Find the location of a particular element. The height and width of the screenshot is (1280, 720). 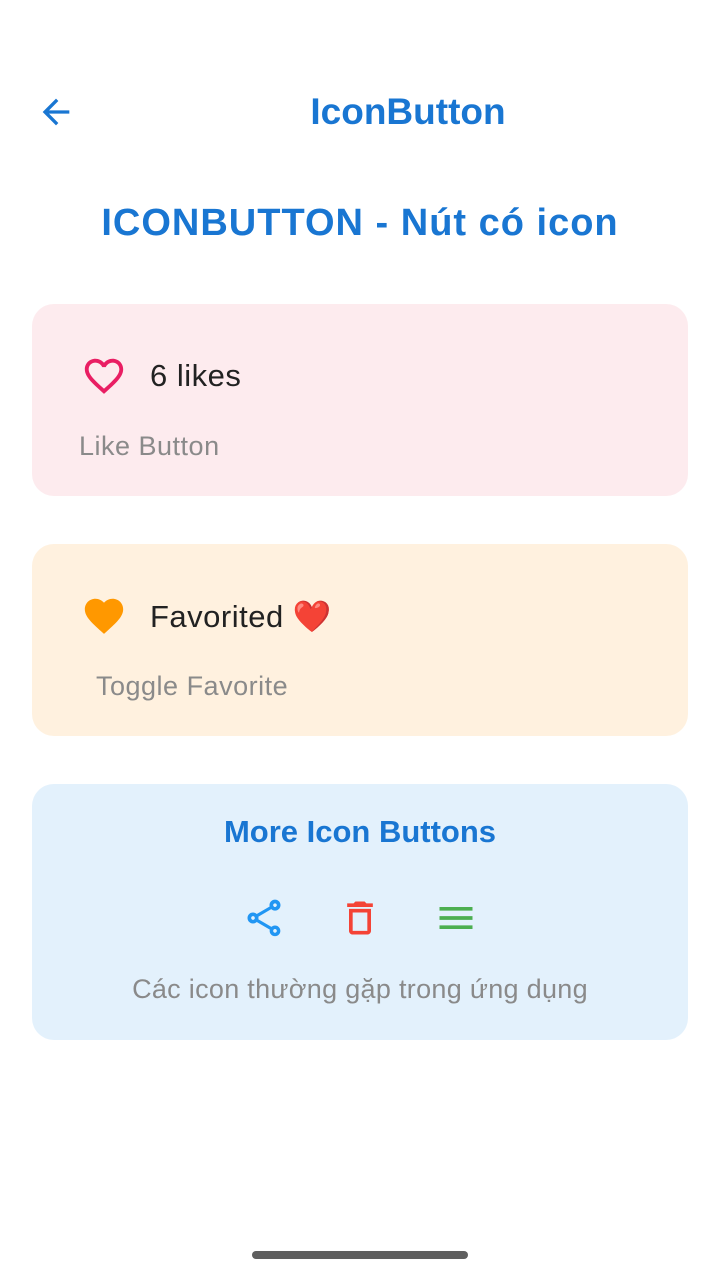

favorite-toggle-button is located at coordinates (104, 616).